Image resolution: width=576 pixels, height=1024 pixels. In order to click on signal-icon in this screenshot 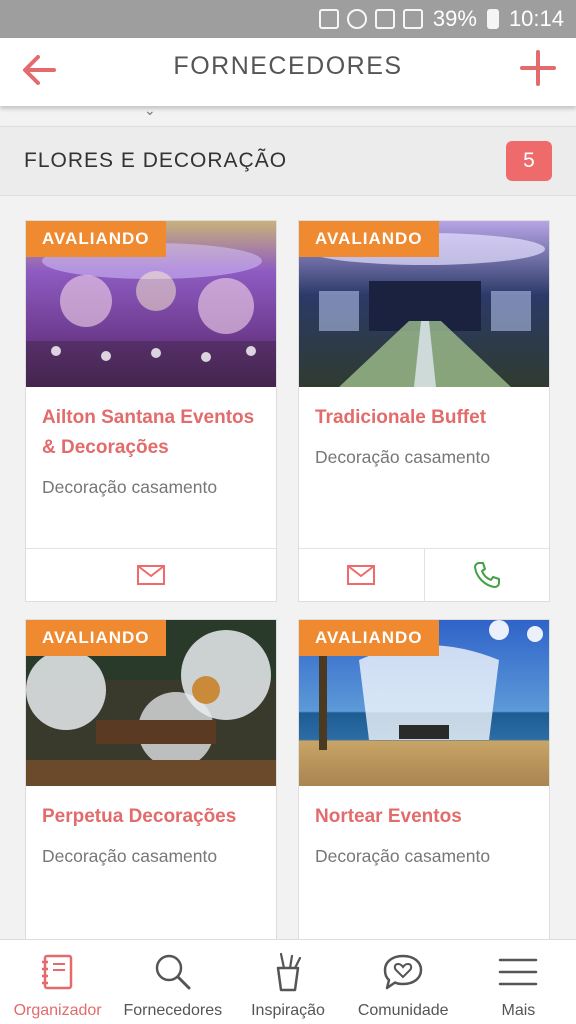, I will do `click(412, 19)`.